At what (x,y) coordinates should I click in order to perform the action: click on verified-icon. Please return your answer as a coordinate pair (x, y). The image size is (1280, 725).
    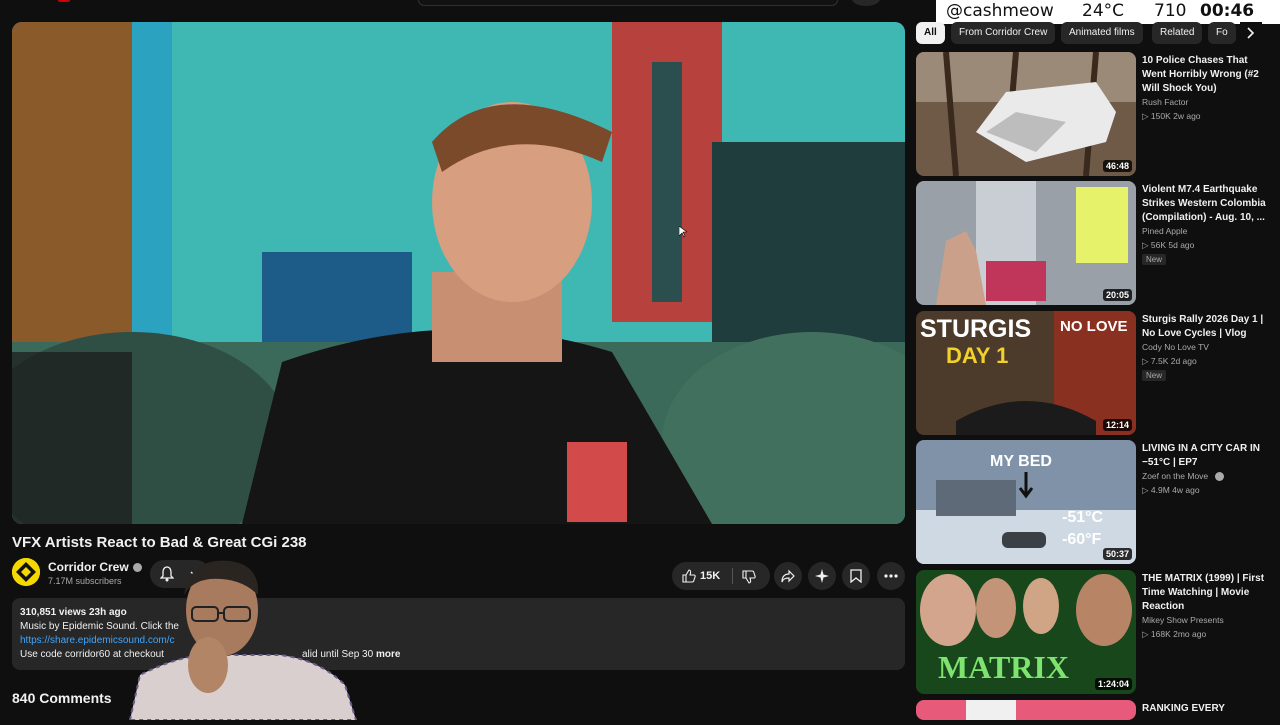
    Looking at the image, I should click on (1219, 477).